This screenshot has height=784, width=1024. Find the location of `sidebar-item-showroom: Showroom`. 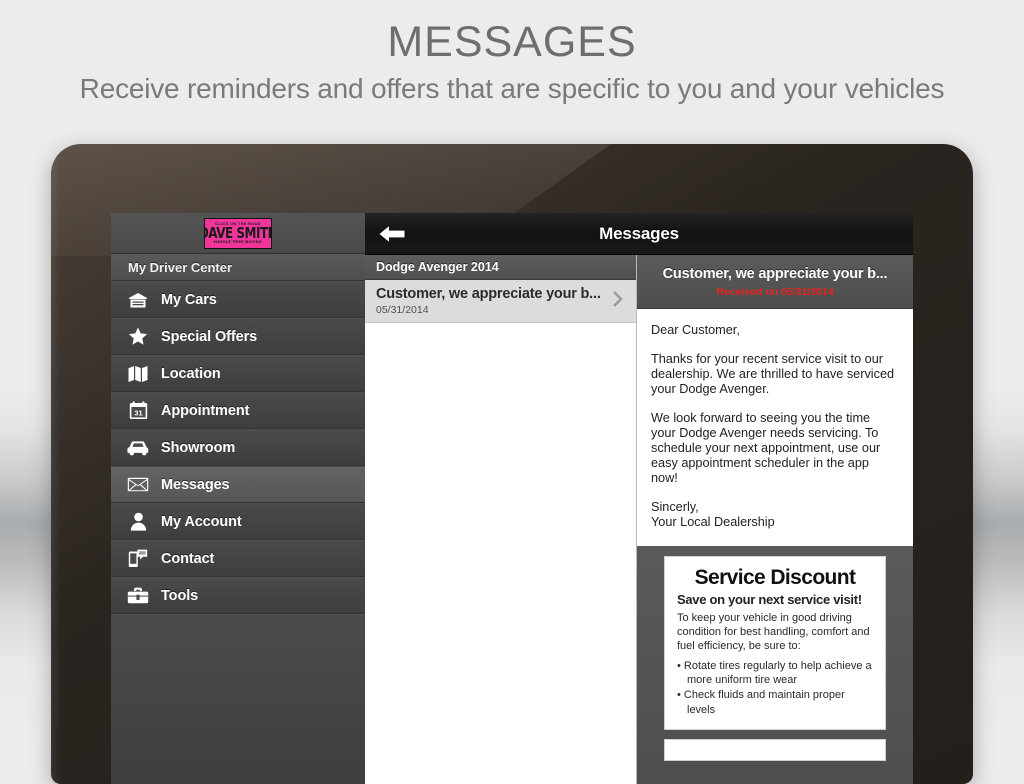

sidebar-item-showroom: Showroom is located at coordinates (238, 447).